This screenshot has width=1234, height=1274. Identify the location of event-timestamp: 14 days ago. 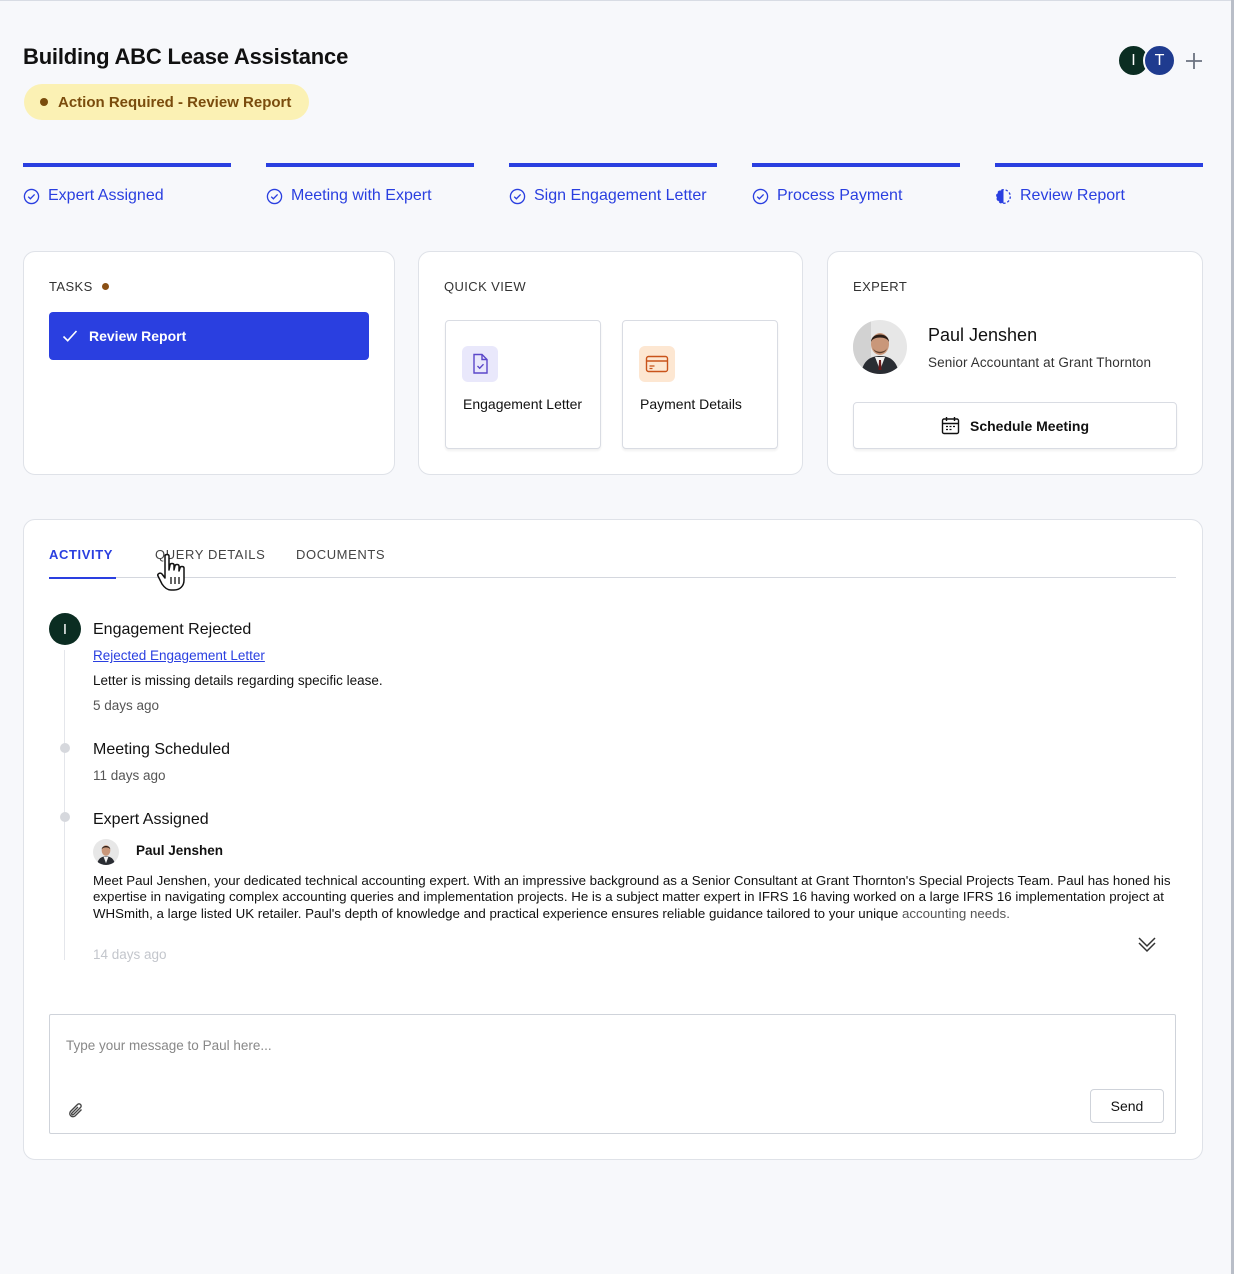
(130, 954).